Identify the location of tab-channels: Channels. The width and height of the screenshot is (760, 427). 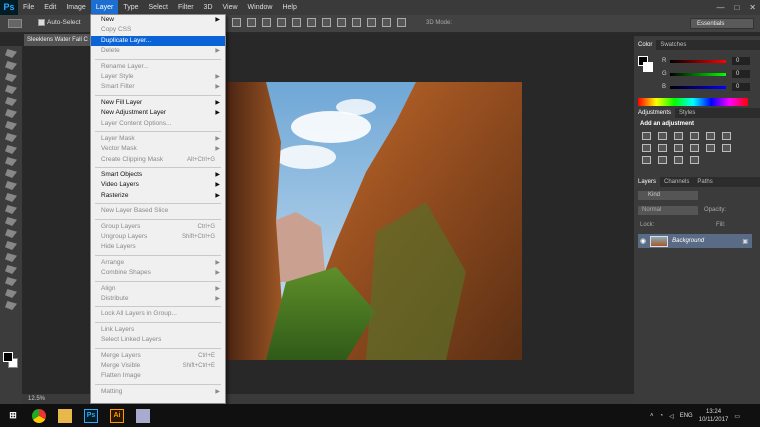
(676, 182).